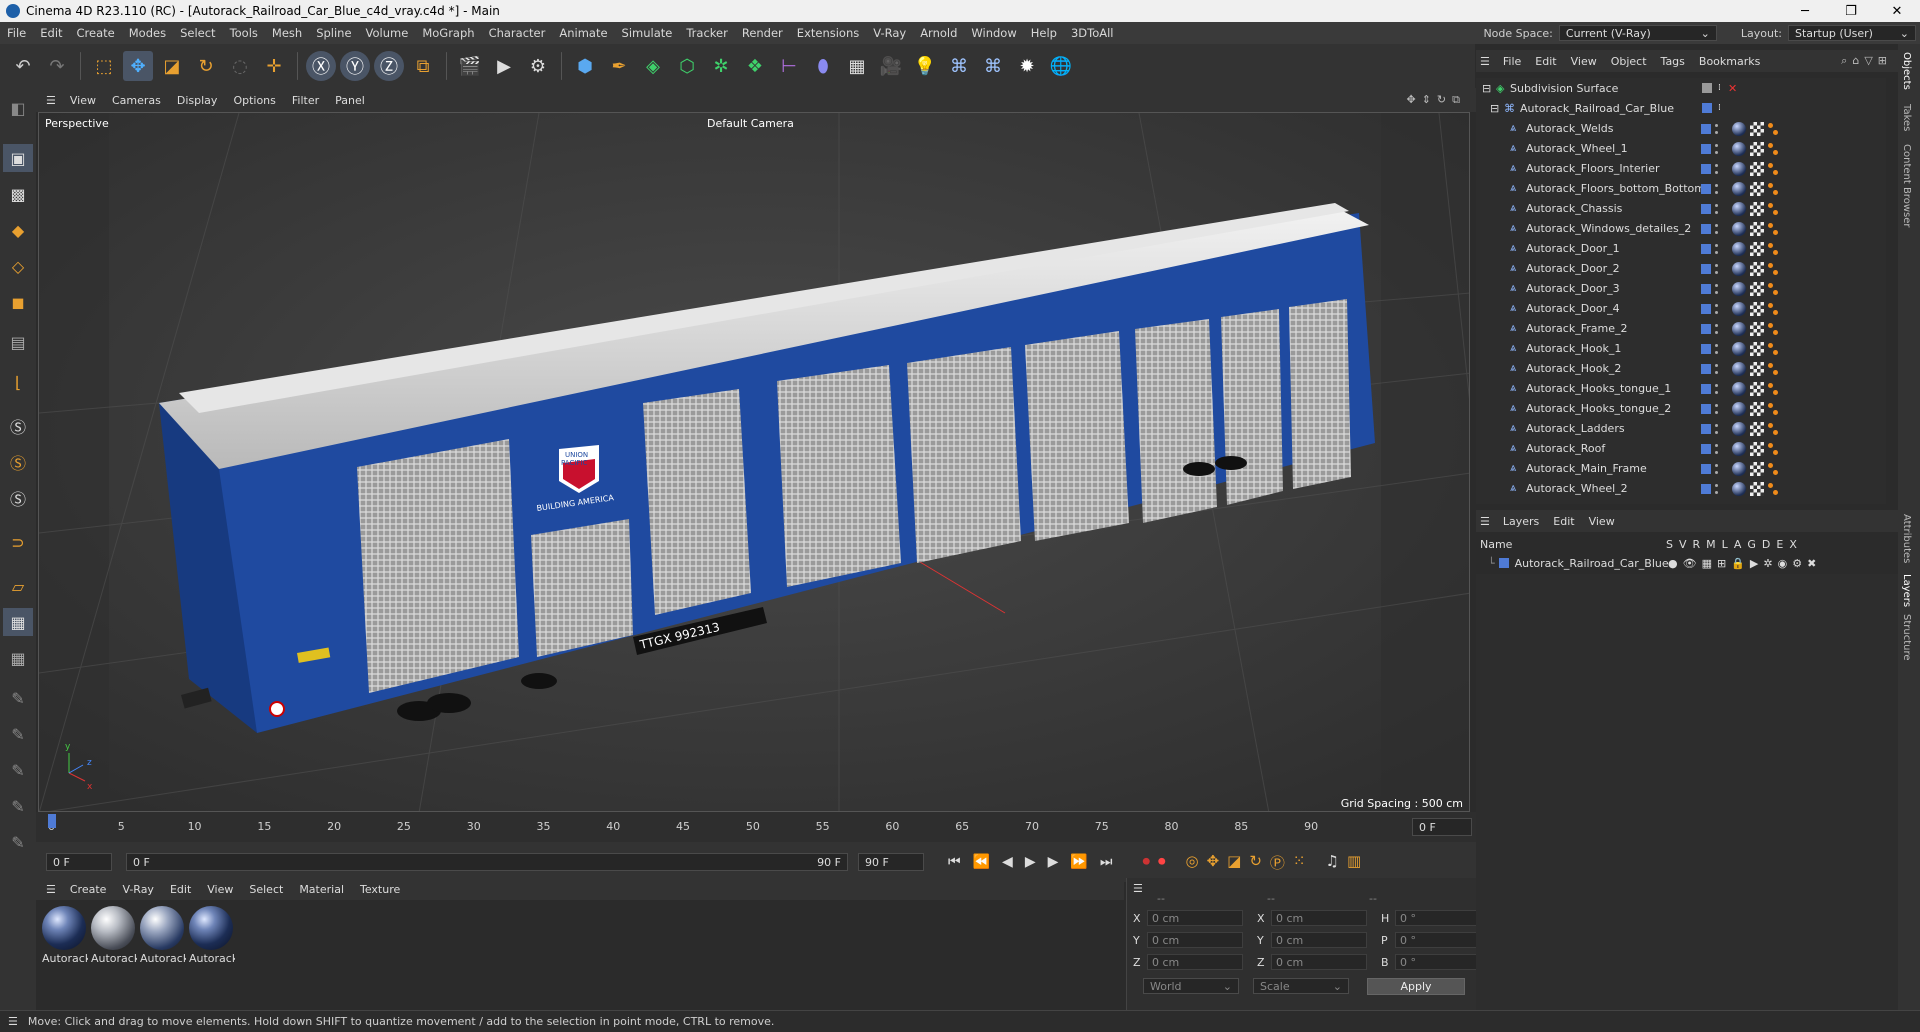 The image size is (1920, 1032). I want to click on menu-edit: Edit, so click(51, 33).